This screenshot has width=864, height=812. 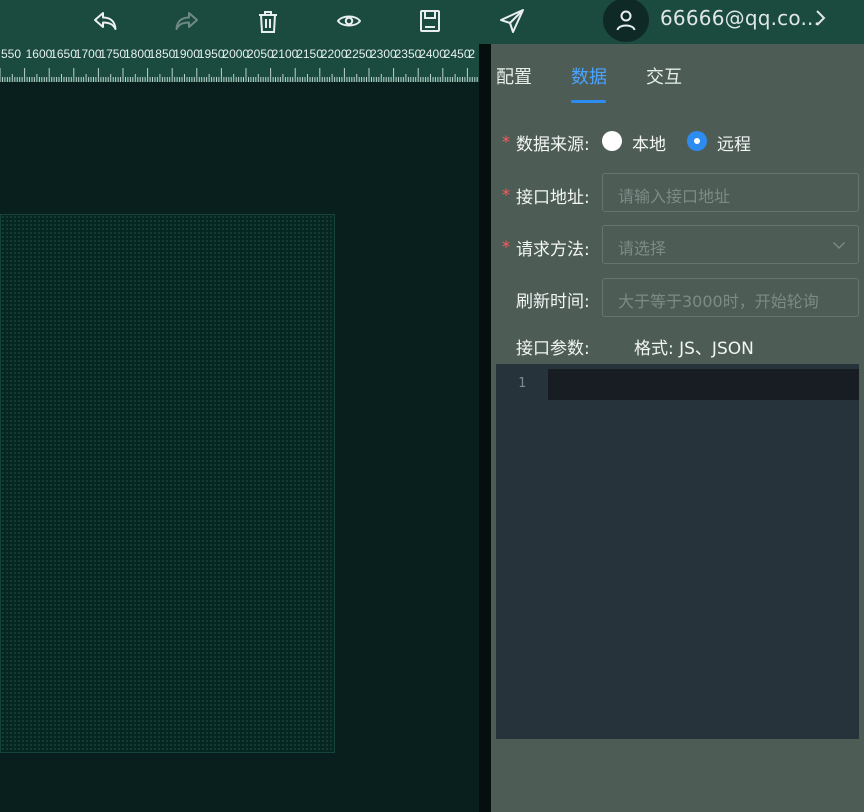 I want to click on radio-remote-label: 远程, so click(x=734, y=142).